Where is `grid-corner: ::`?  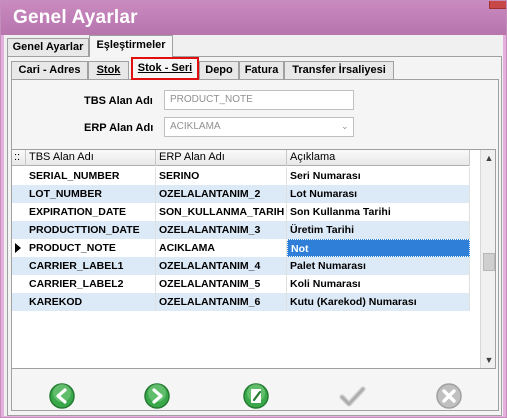 grid-corner: :: is located at coordinates (19, 158).